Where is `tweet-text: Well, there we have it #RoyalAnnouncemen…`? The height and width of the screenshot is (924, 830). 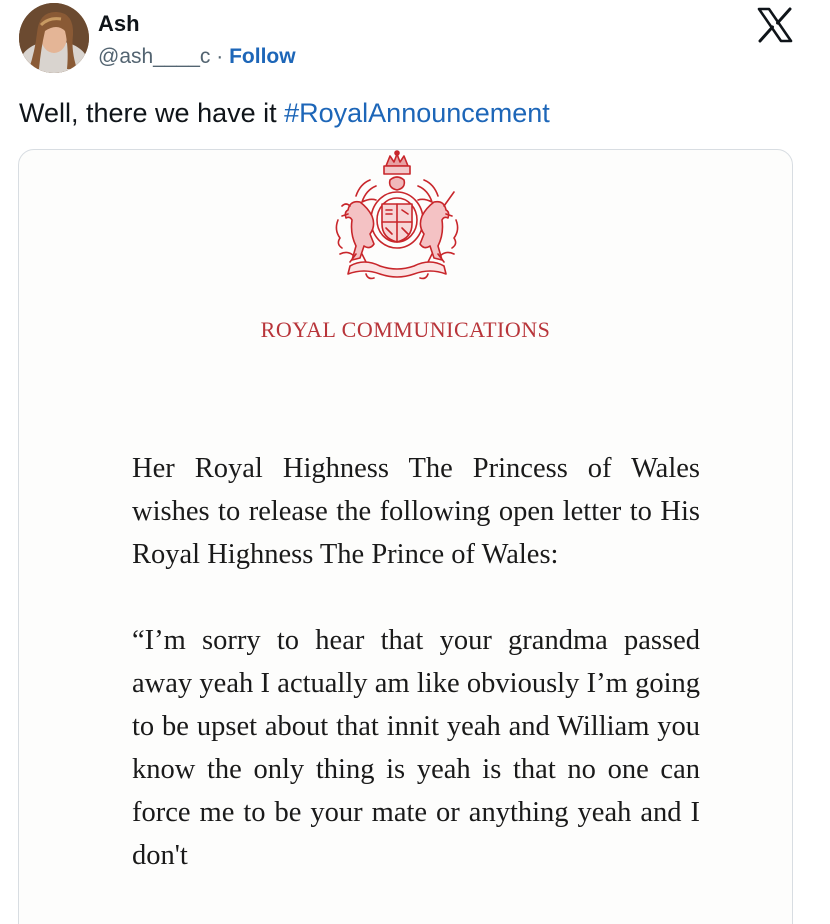 tweet-text: Well, there we have it #RoyalAnnouncemen… is located at coordinates (284, 113).